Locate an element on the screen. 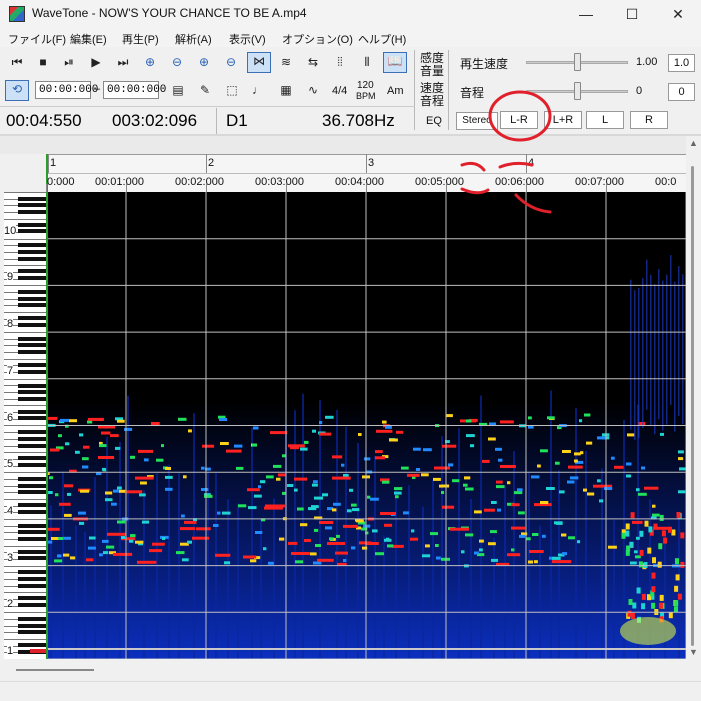  pitch-reset-button: 0 is located at coordinates (681, 92).